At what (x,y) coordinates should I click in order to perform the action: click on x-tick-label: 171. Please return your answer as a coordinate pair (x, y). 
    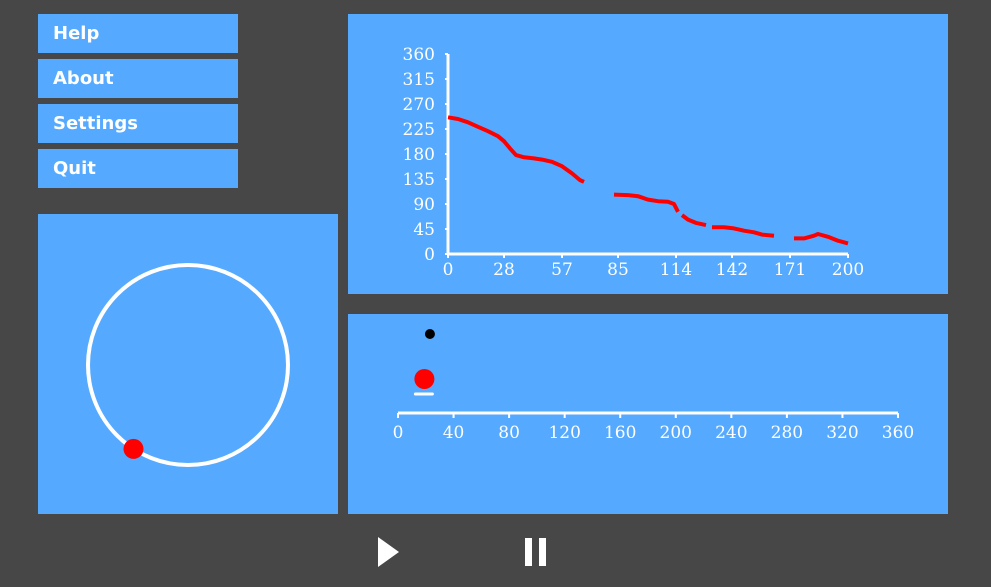
    Looking at the image, I should click on (790, 270).